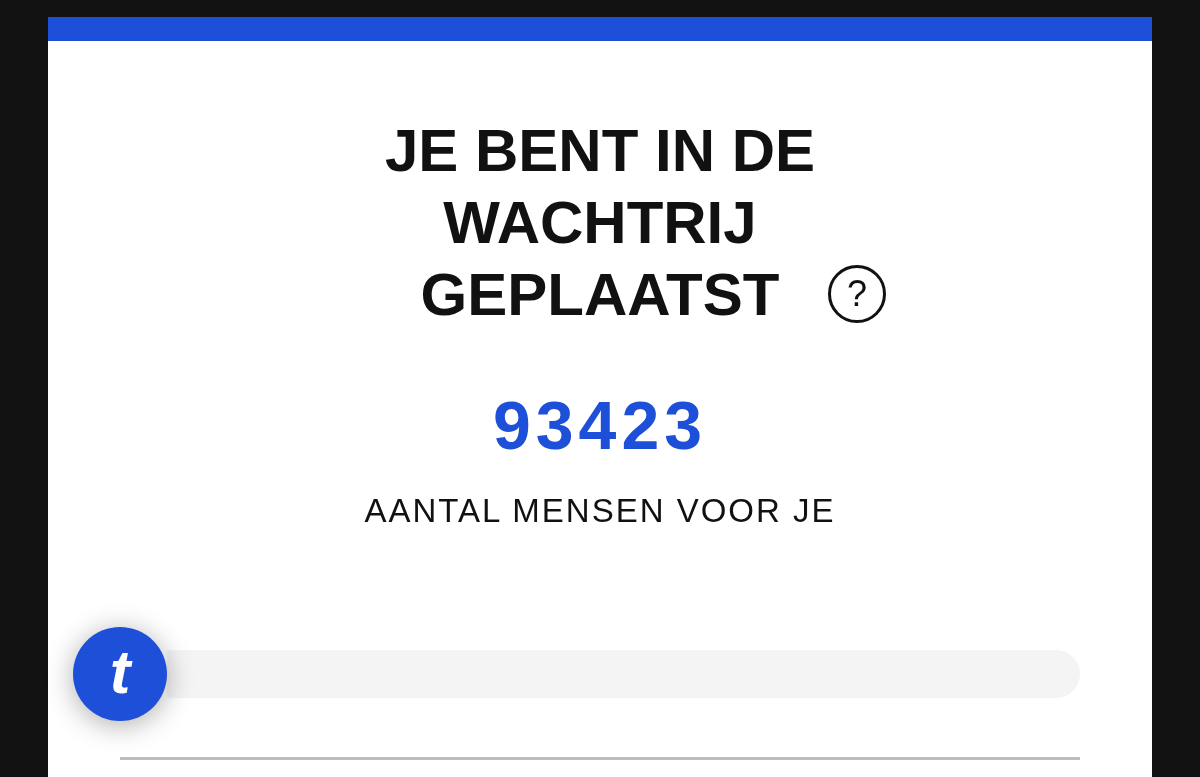 This screenshot has width=1200, height=777. Describe the element at coordinates (600, 223) in the screenshot. I see `queue-title: JE BENT IN DE WACHTRIJ GEPLAATST` at that location.